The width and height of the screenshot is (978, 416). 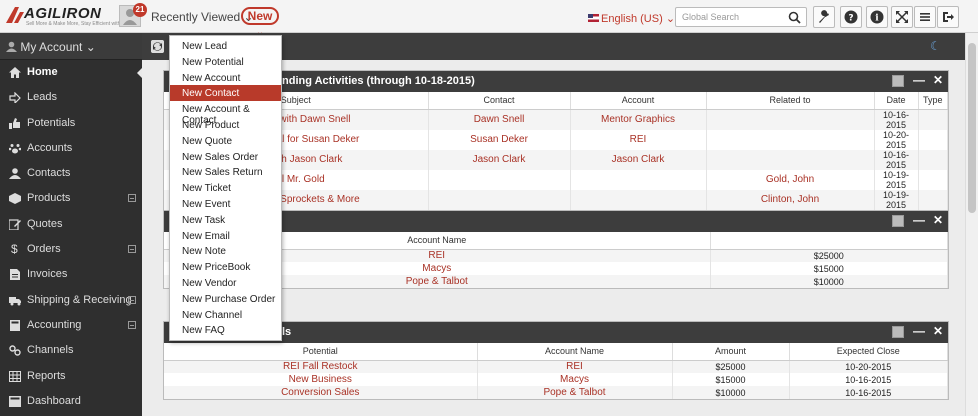 I want to click on contact-link: Susan Deker, so click(x=499, y=139).